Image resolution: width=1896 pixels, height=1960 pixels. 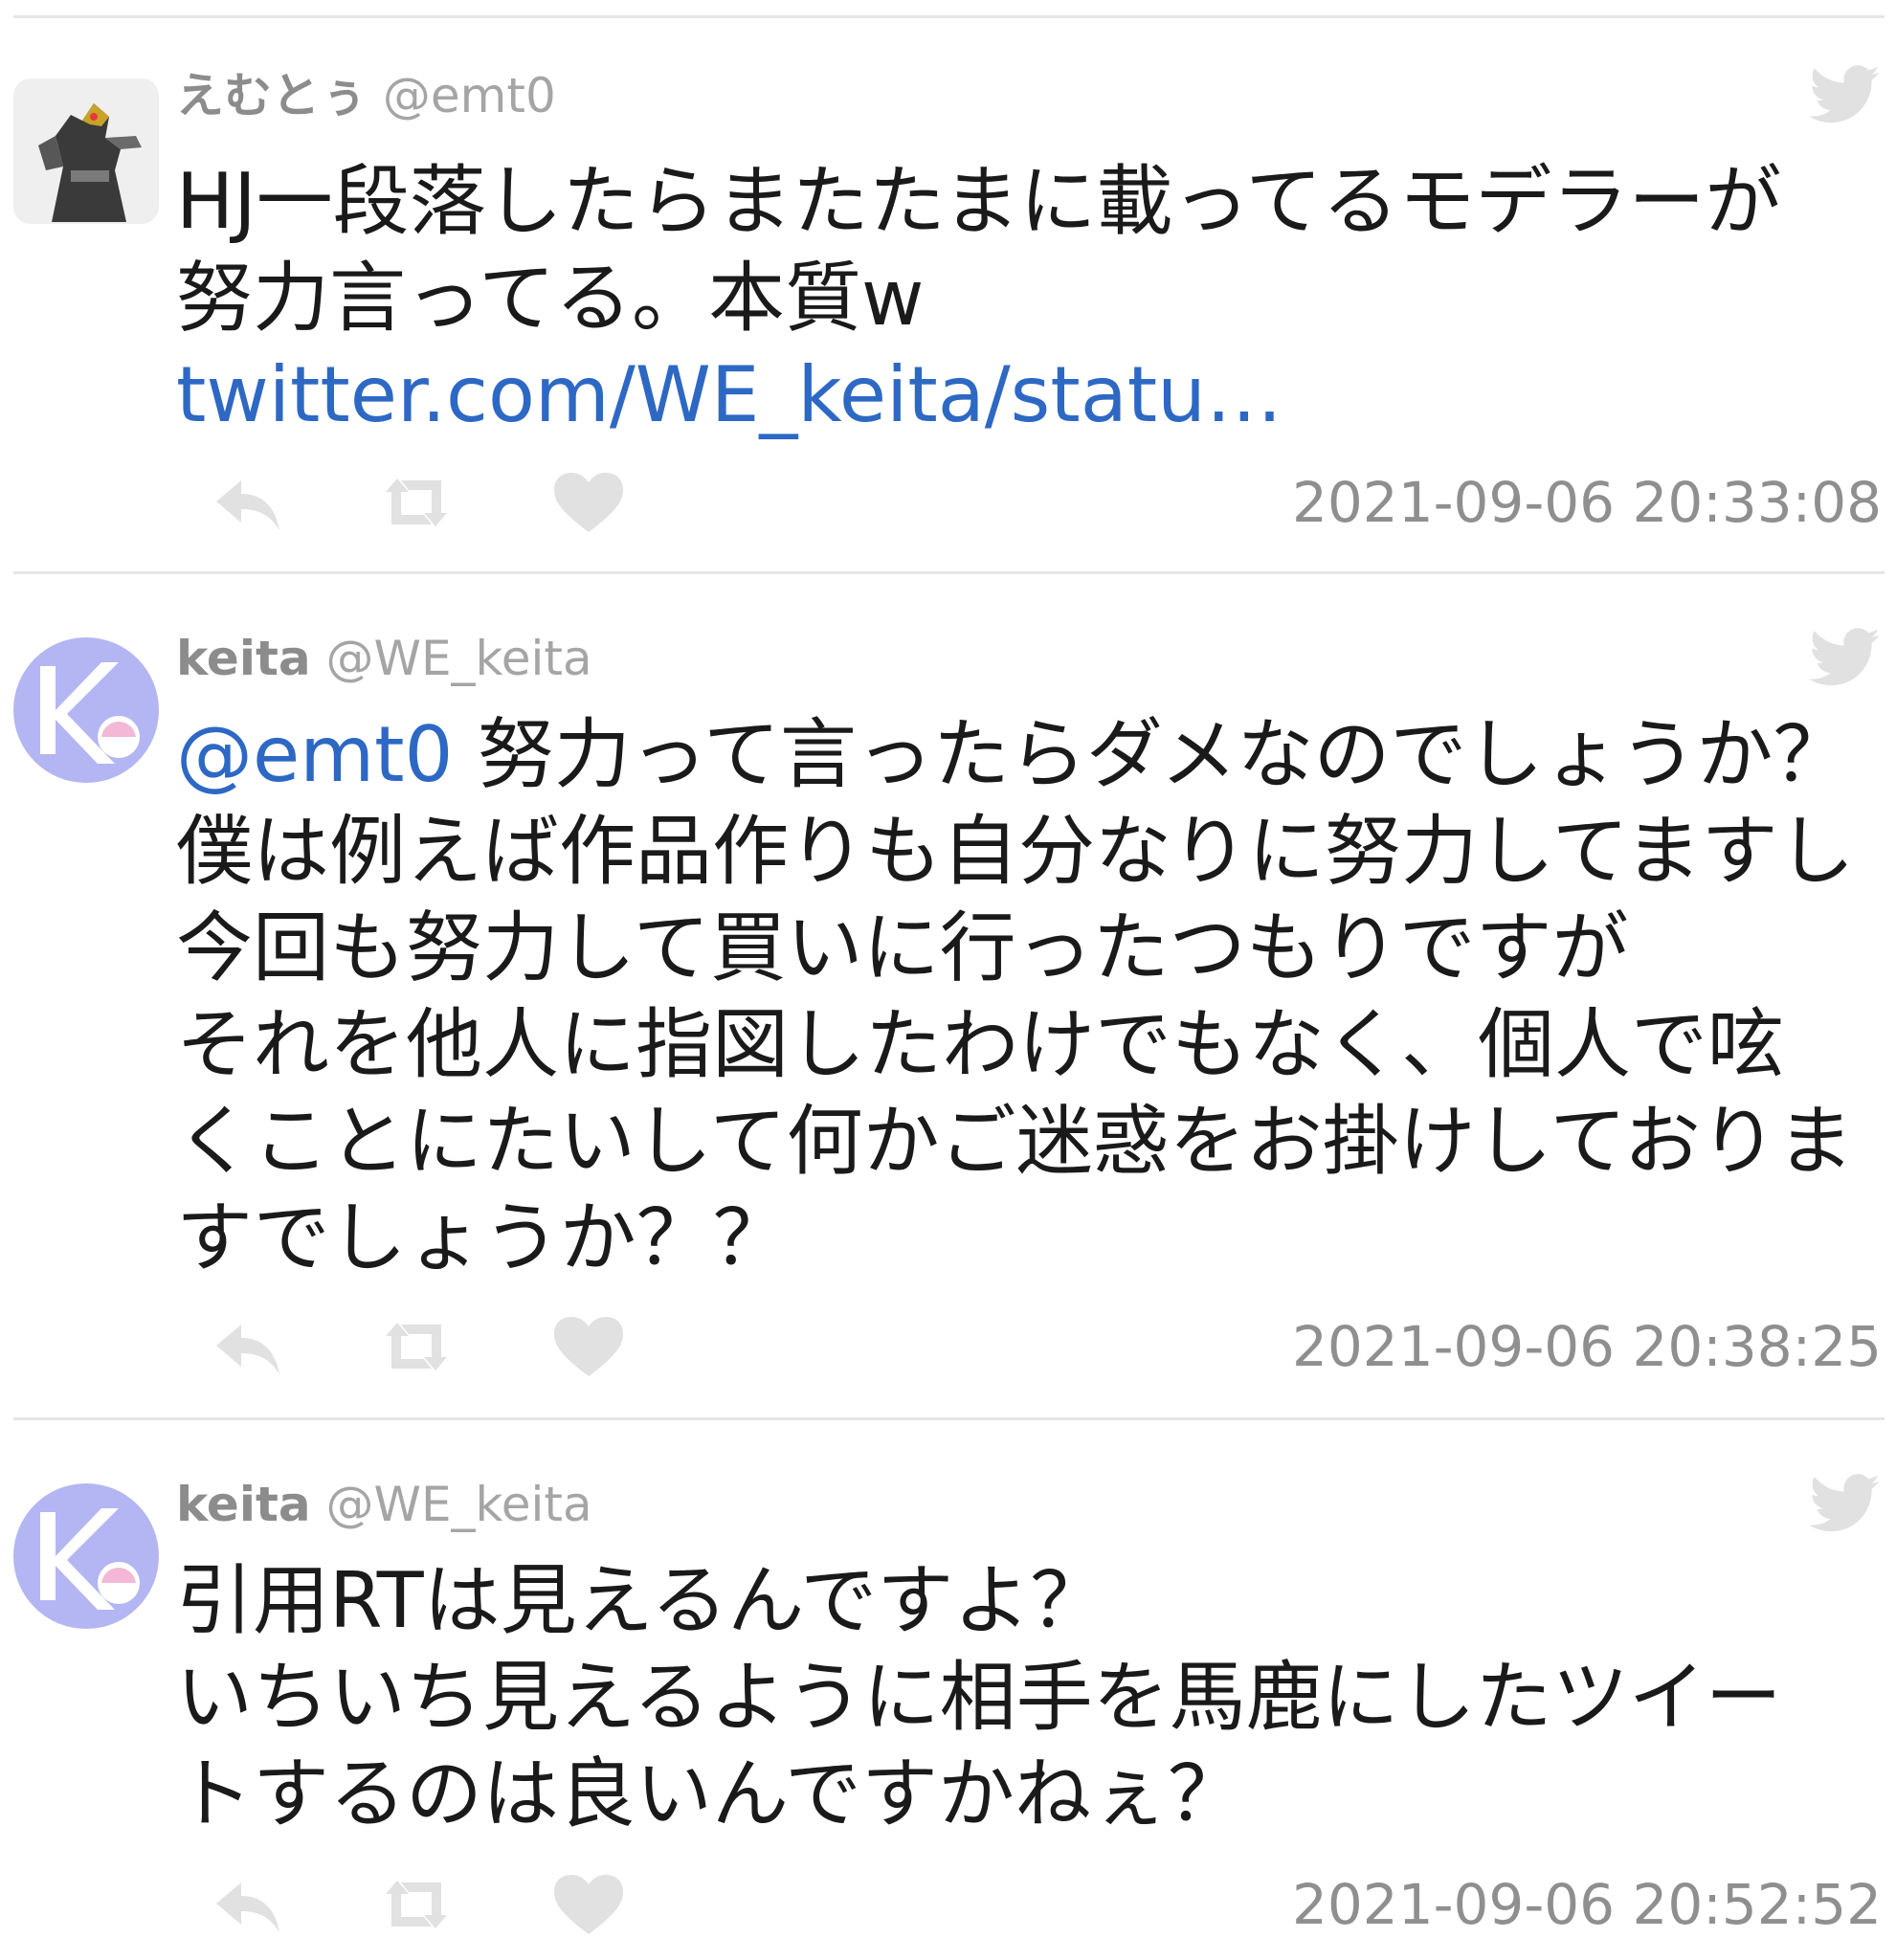 I want to click on tweet-header: えむとぅ @emt0, so click(x=366, y=95).